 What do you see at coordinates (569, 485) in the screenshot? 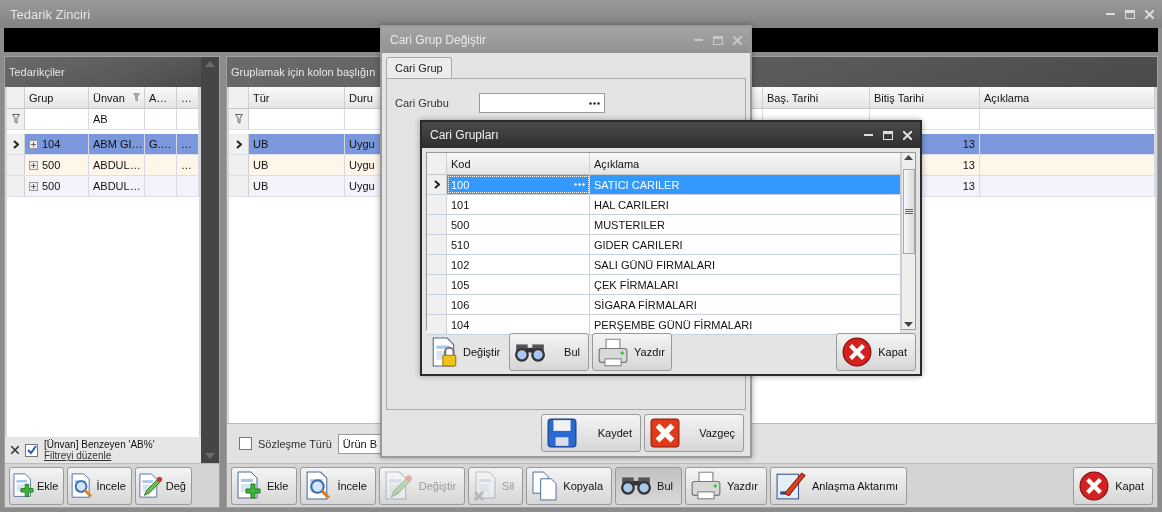
I see `toolbar-button: Kopyala` at bounding box center [569, 485].